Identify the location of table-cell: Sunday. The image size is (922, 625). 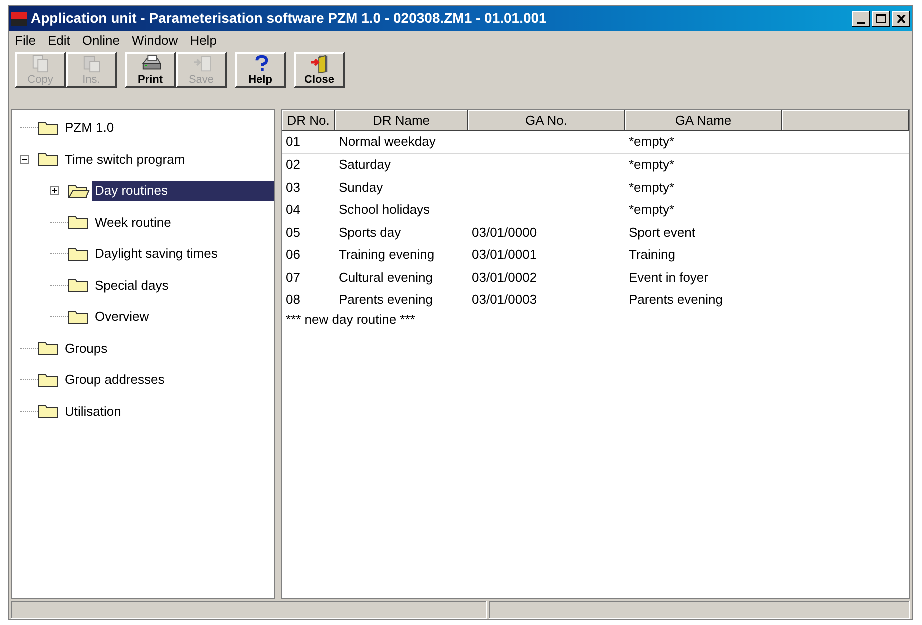
(361, 187).